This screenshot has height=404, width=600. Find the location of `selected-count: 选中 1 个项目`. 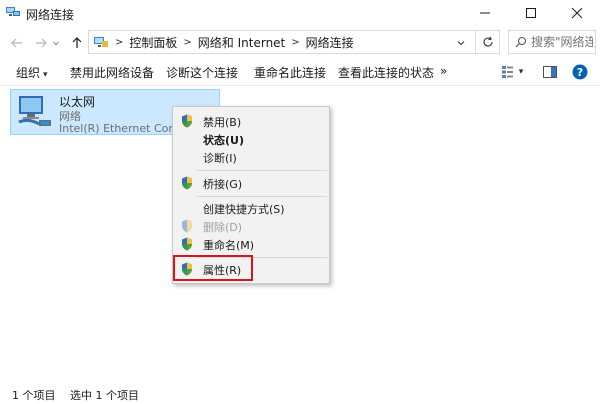

selected-count: 选中 1 个项目 is located at coordinates (104, 395).